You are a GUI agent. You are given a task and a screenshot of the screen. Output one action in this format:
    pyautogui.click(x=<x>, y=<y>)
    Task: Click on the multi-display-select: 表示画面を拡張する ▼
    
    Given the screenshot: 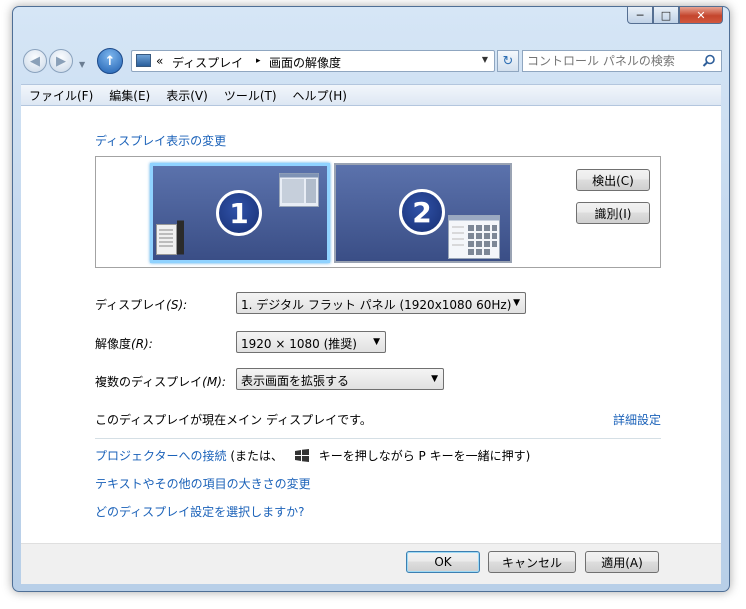 What is the action you would take?
    pyautogui.click(x=340, y=379)
    